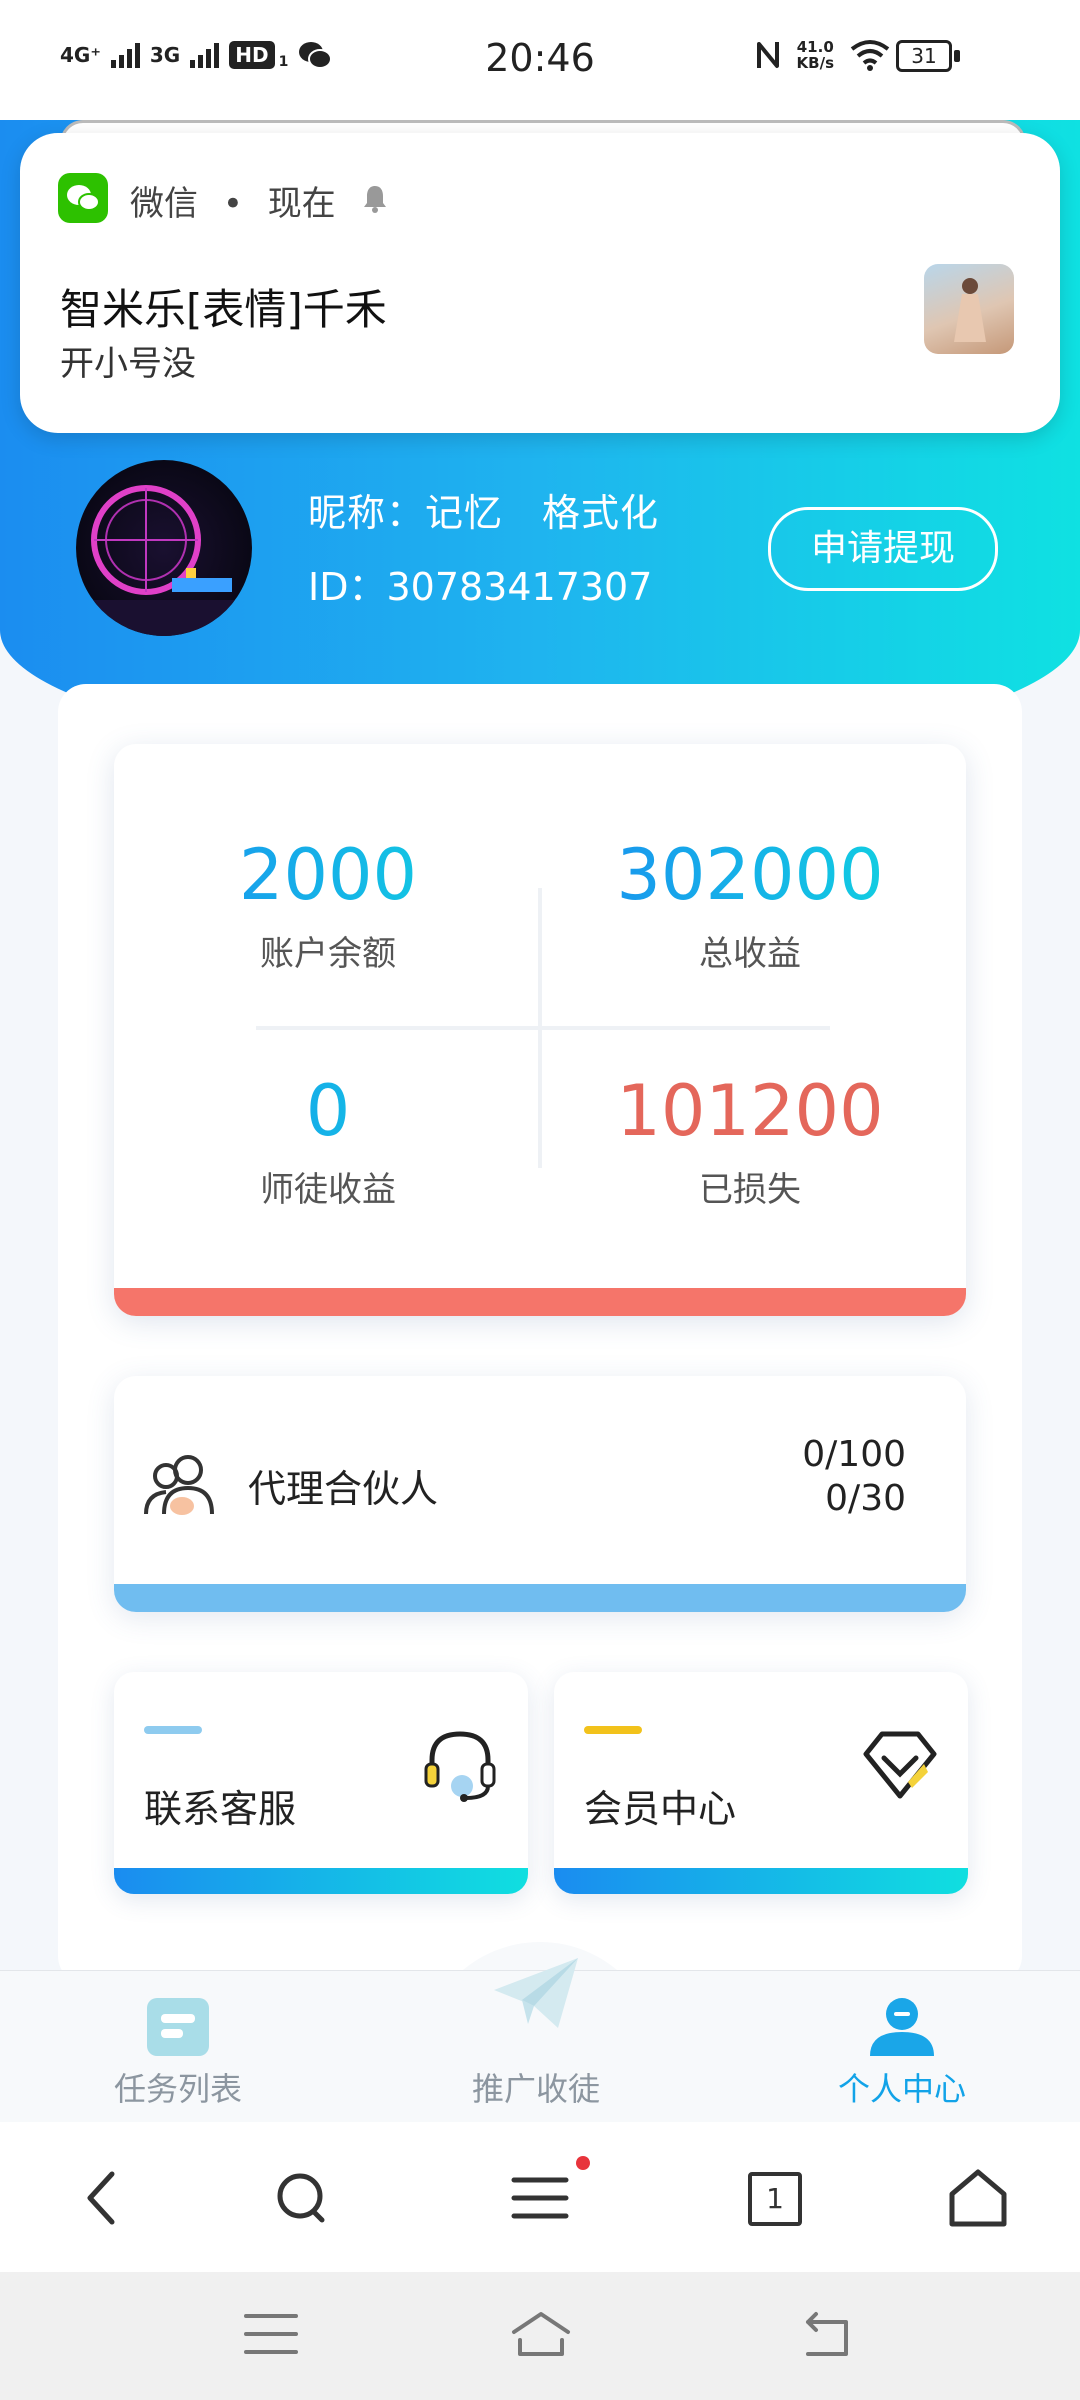 This screenshot has width=1080, height=2400. Describe the element at coordinates (969, 309) in the screenshot. I see `notification-thumbnail` at that location.